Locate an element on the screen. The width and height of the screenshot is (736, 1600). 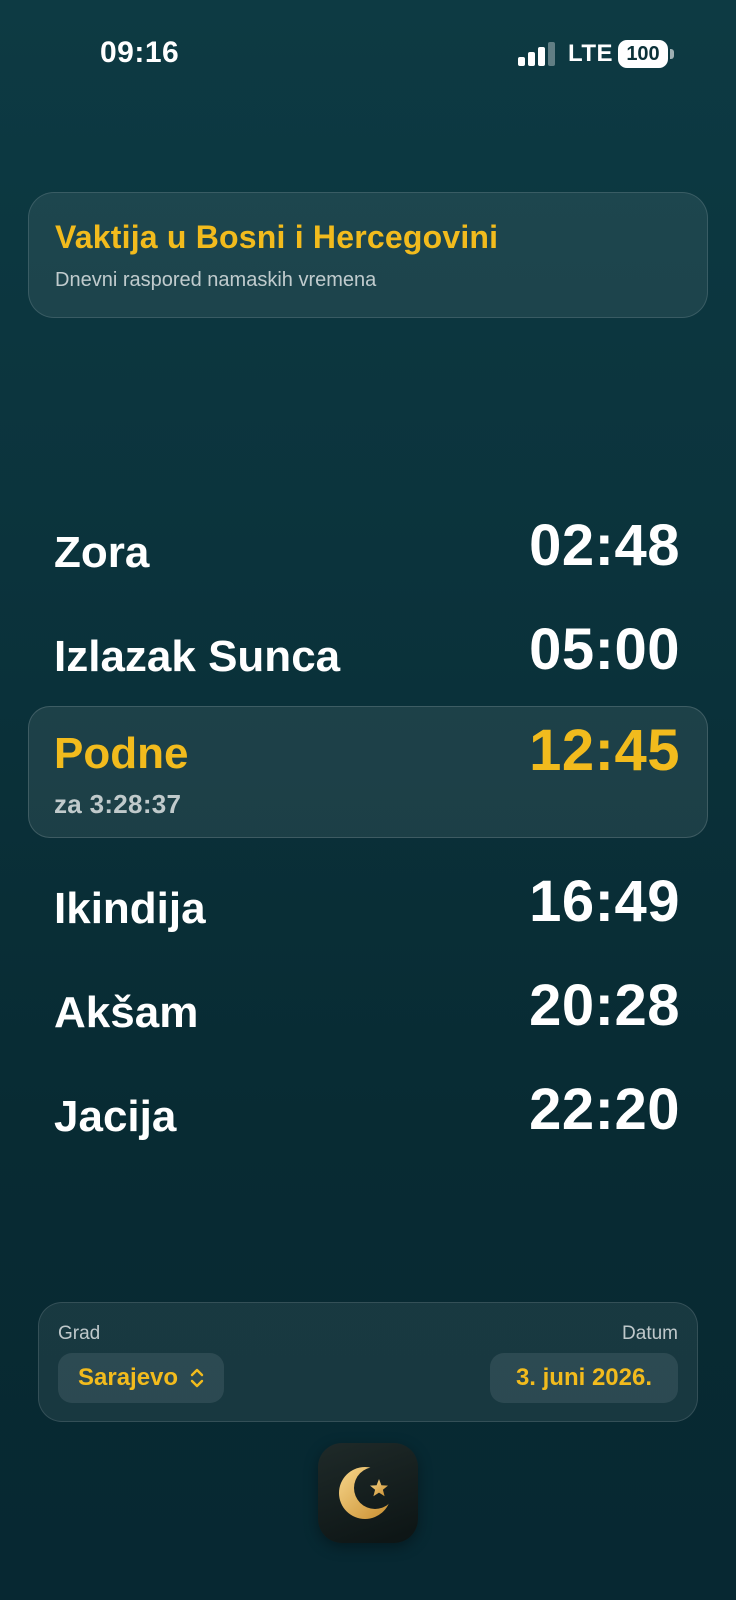
prayer-row-ikindija: Ikindija 16:49 is located at coordinates (368, 912).